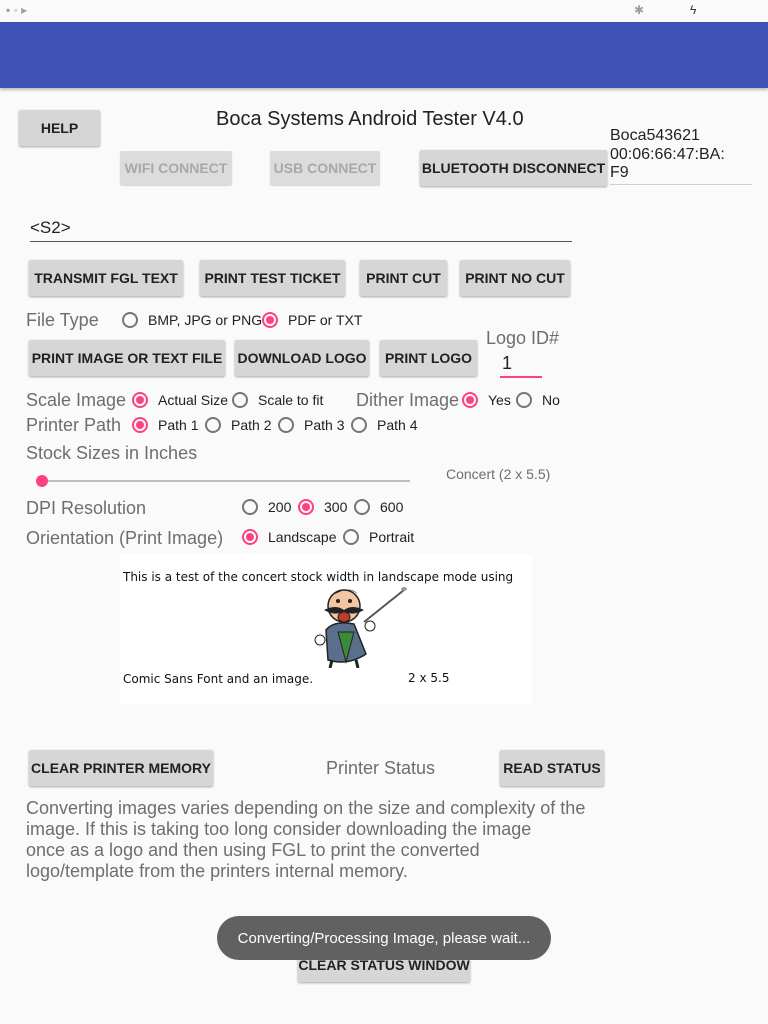  What do you see at coordinates (681, 184) in the screenshot?
I see `device-info-divider` at bounding box center [681, 184].